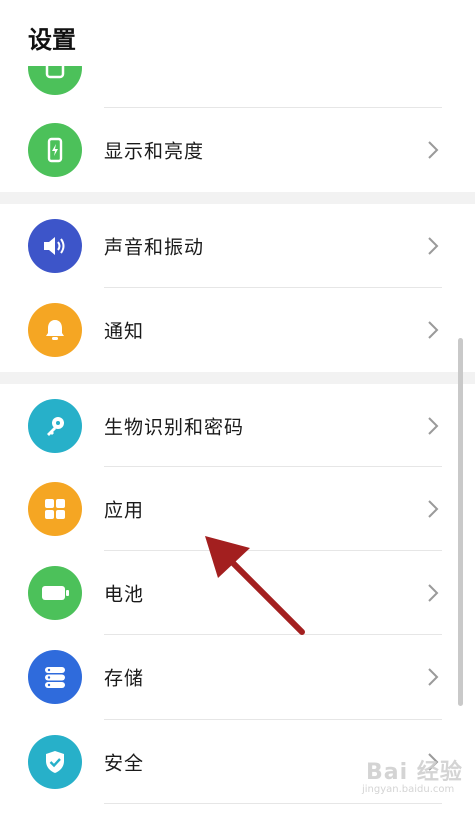 The height and width of the screenshot is (814, 475). I want to click on settings-row-label: 显示和亮度, so click(154, 151).